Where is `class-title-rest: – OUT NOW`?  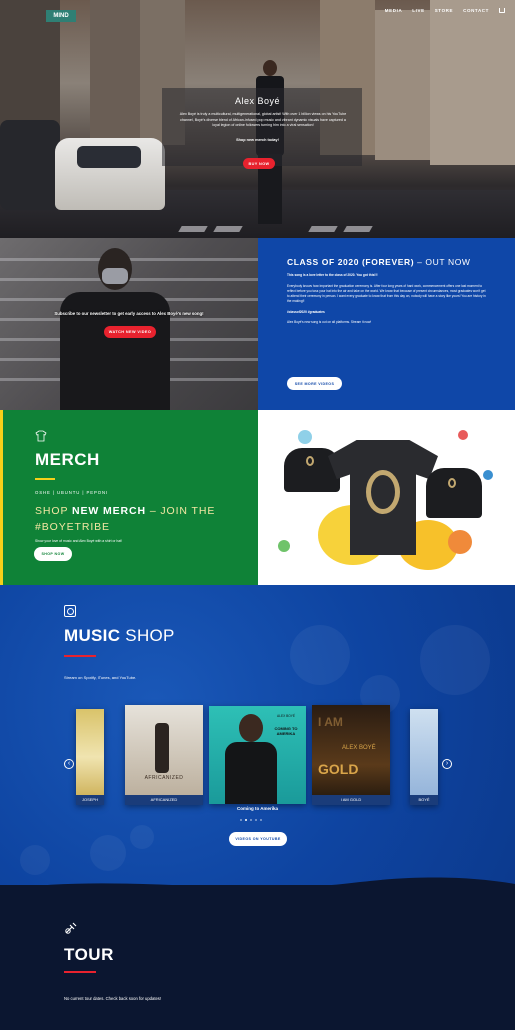
class-title-rest: – OUT NOW is located at coordinates (442, 262).